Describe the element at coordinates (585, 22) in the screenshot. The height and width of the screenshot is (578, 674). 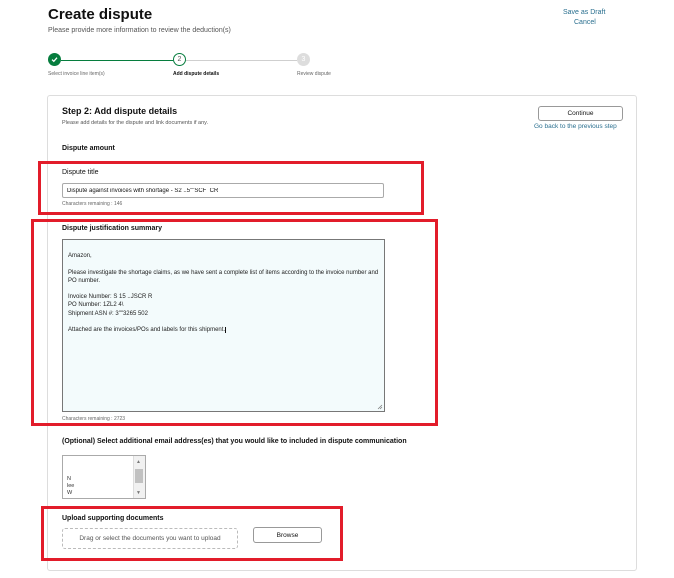
I see `cancel-link: Cancel` at that location.